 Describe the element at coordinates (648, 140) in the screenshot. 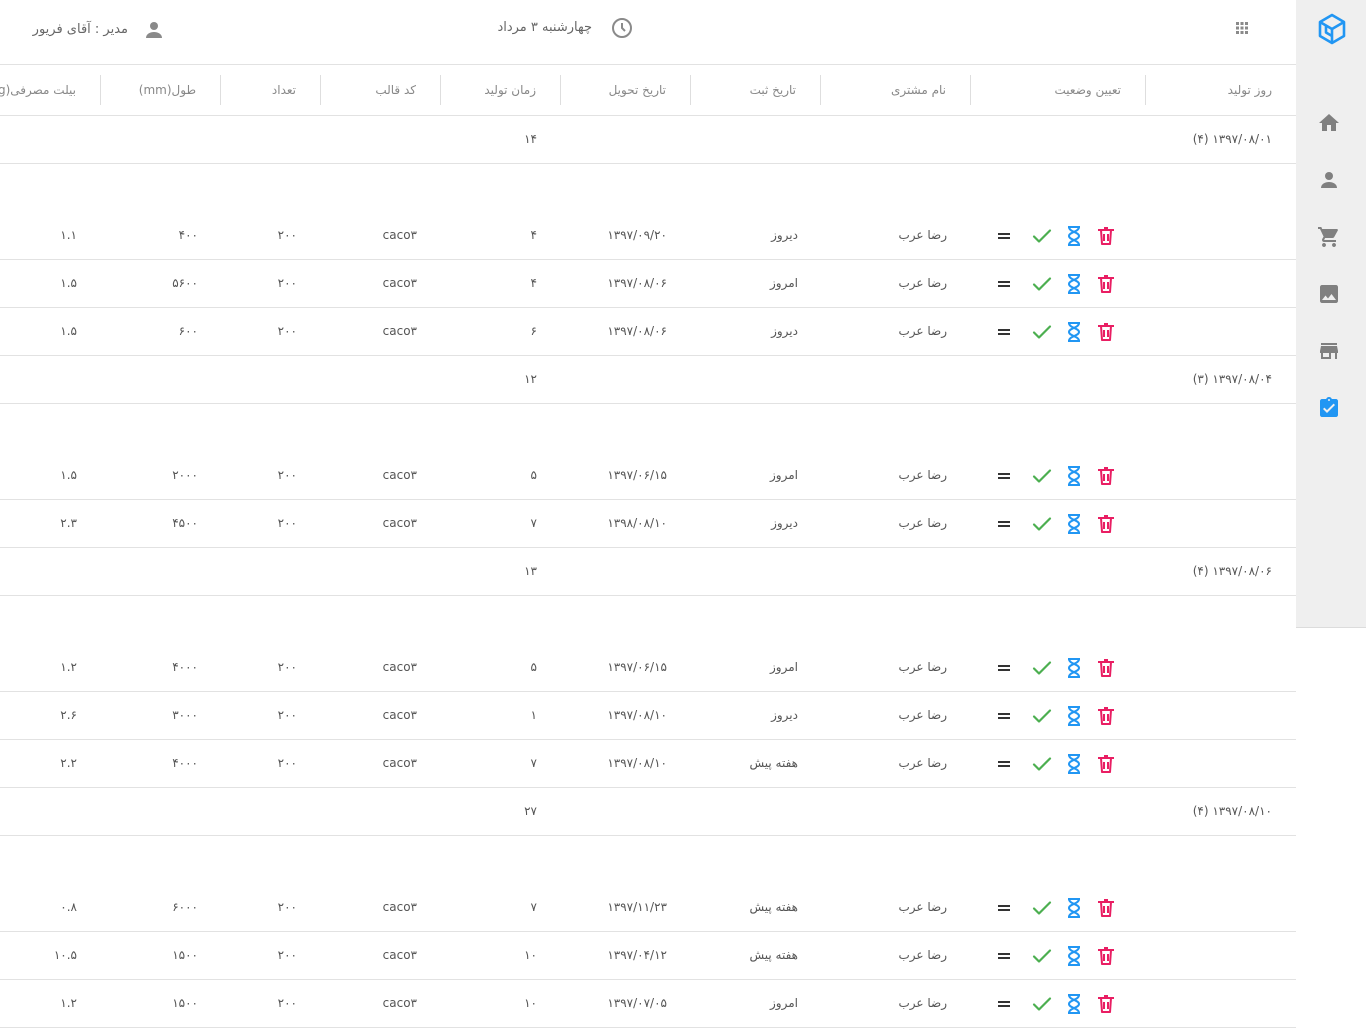

I see `group-row: ۱۳۹۷/۰۸/۰۱ (۴) ۱۴` at that location.